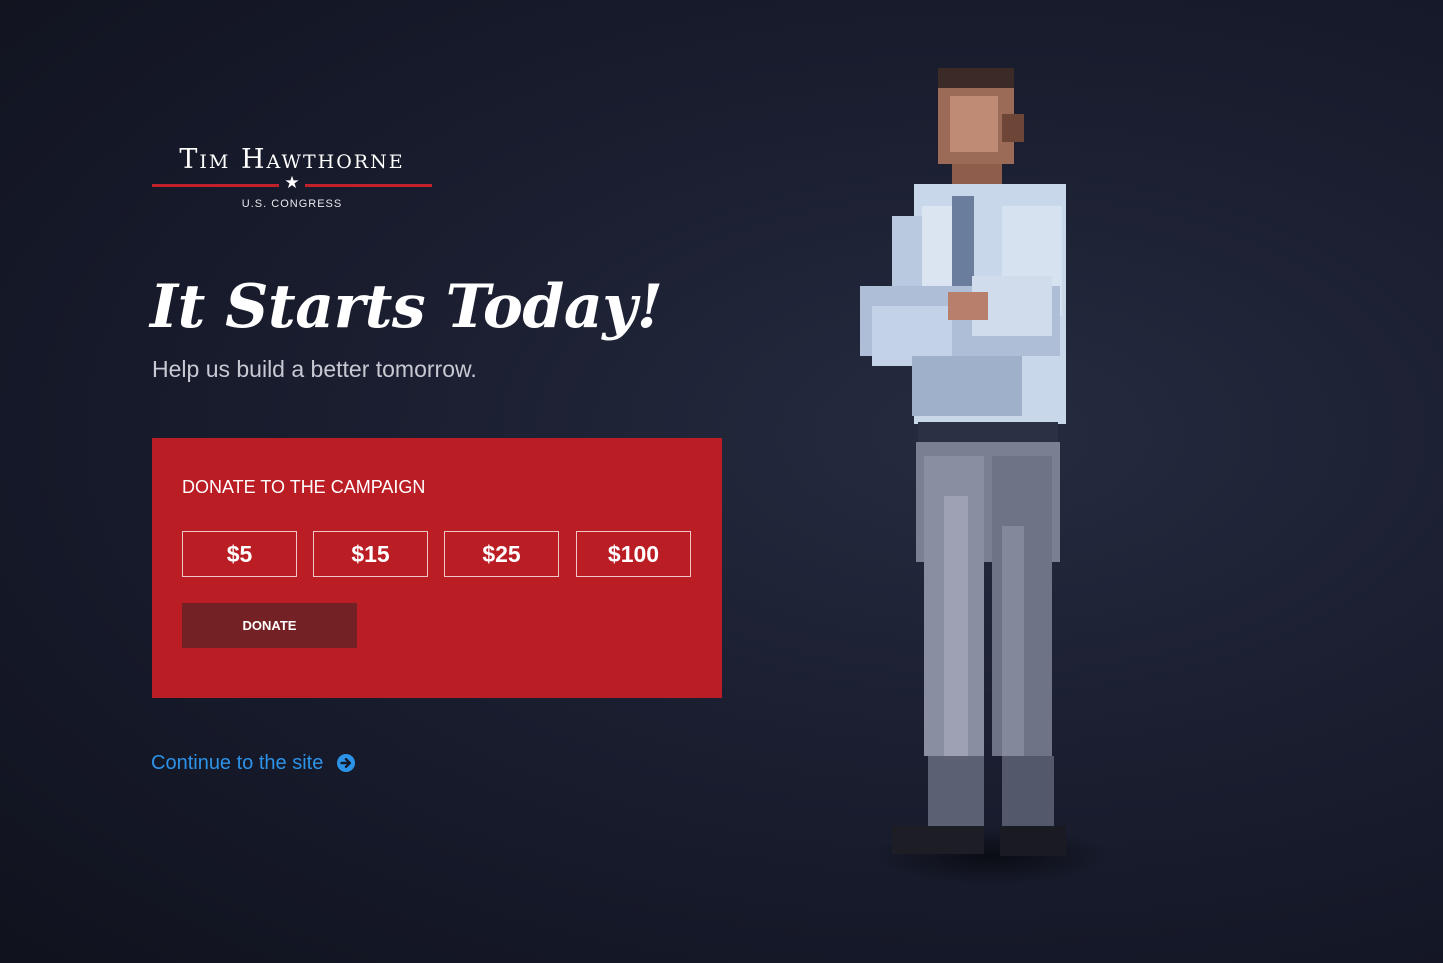 This screenshot has width=1443, height=963. Describe the element at coordinates (963, 462) in the screenshot. I see `candidate-figure` at that location.